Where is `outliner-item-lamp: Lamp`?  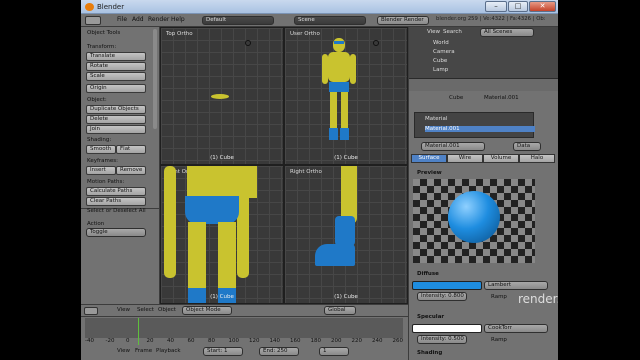
outliner-item-lamp: Lamp is located at coordinates (440, 70).